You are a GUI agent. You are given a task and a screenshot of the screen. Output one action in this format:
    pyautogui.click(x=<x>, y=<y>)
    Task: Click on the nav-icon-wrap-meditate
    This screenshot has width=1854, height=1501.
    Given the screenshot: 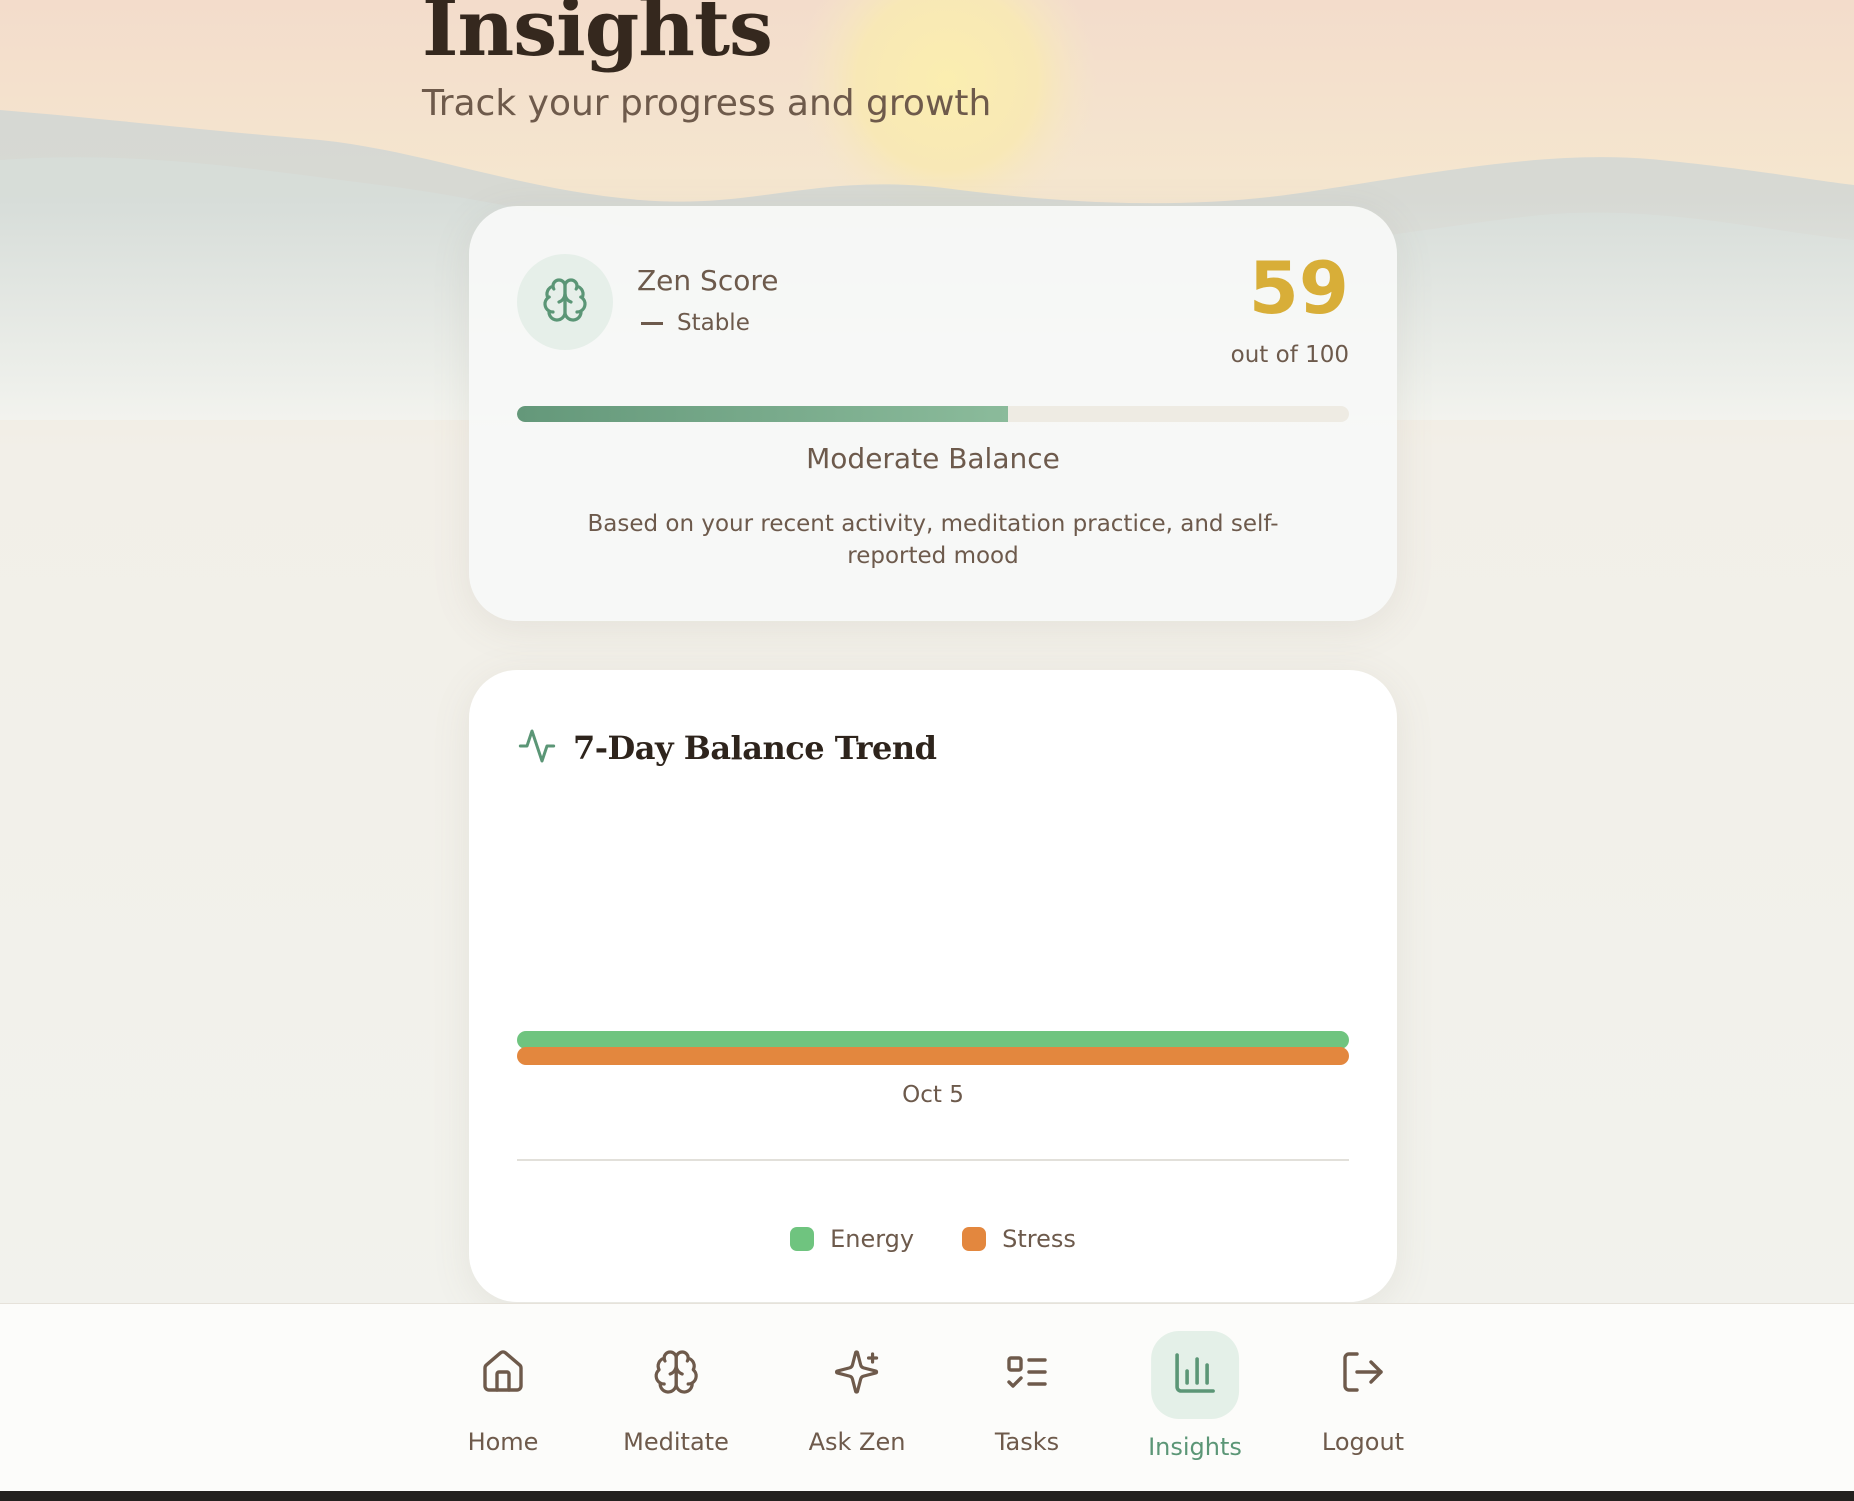 What is the action you would take?
    pyautogui.click(x=676, y=1374)
    